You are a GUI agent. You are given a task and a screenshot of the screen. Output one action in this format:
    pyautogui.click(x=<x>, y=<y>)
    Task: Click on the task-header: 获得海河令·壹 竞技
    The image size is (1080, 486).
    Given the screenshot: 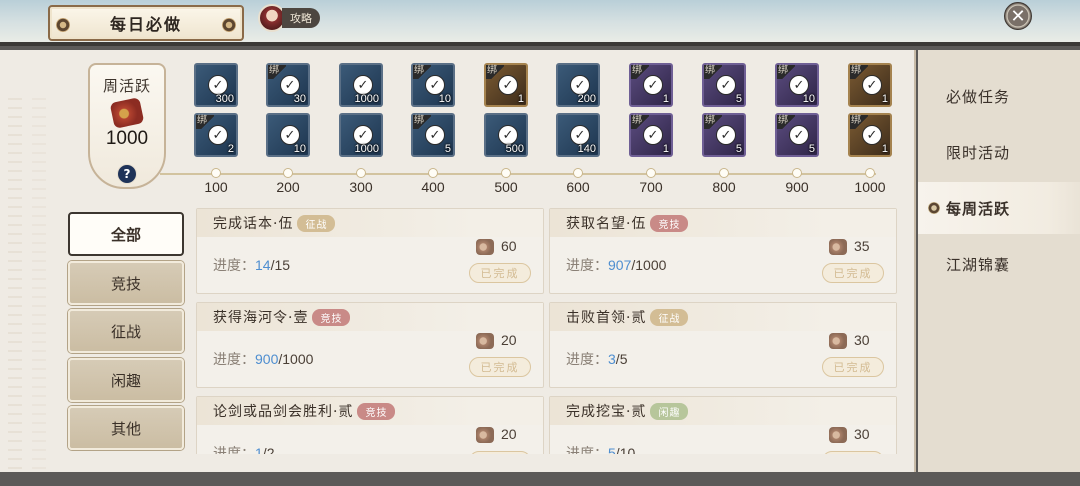 What is the action you would take?
    pyautogui.click(x=370, y=317)
    